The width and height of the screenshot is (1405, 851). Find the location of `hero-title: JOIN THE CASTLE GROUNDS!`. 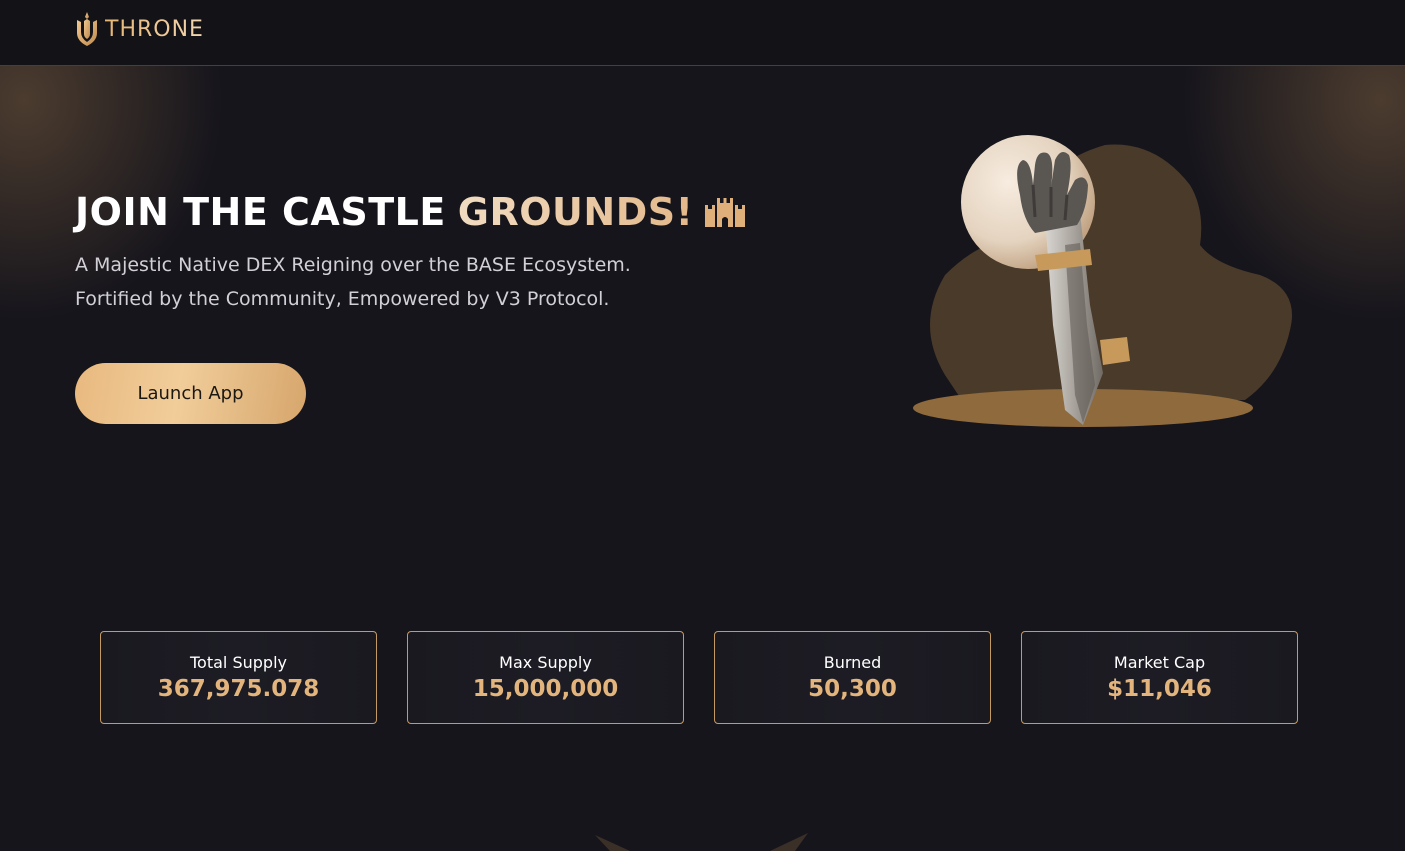

hero-title: JOIN THE CASTLE GROUNDS! is located at coordinates (410, 212).